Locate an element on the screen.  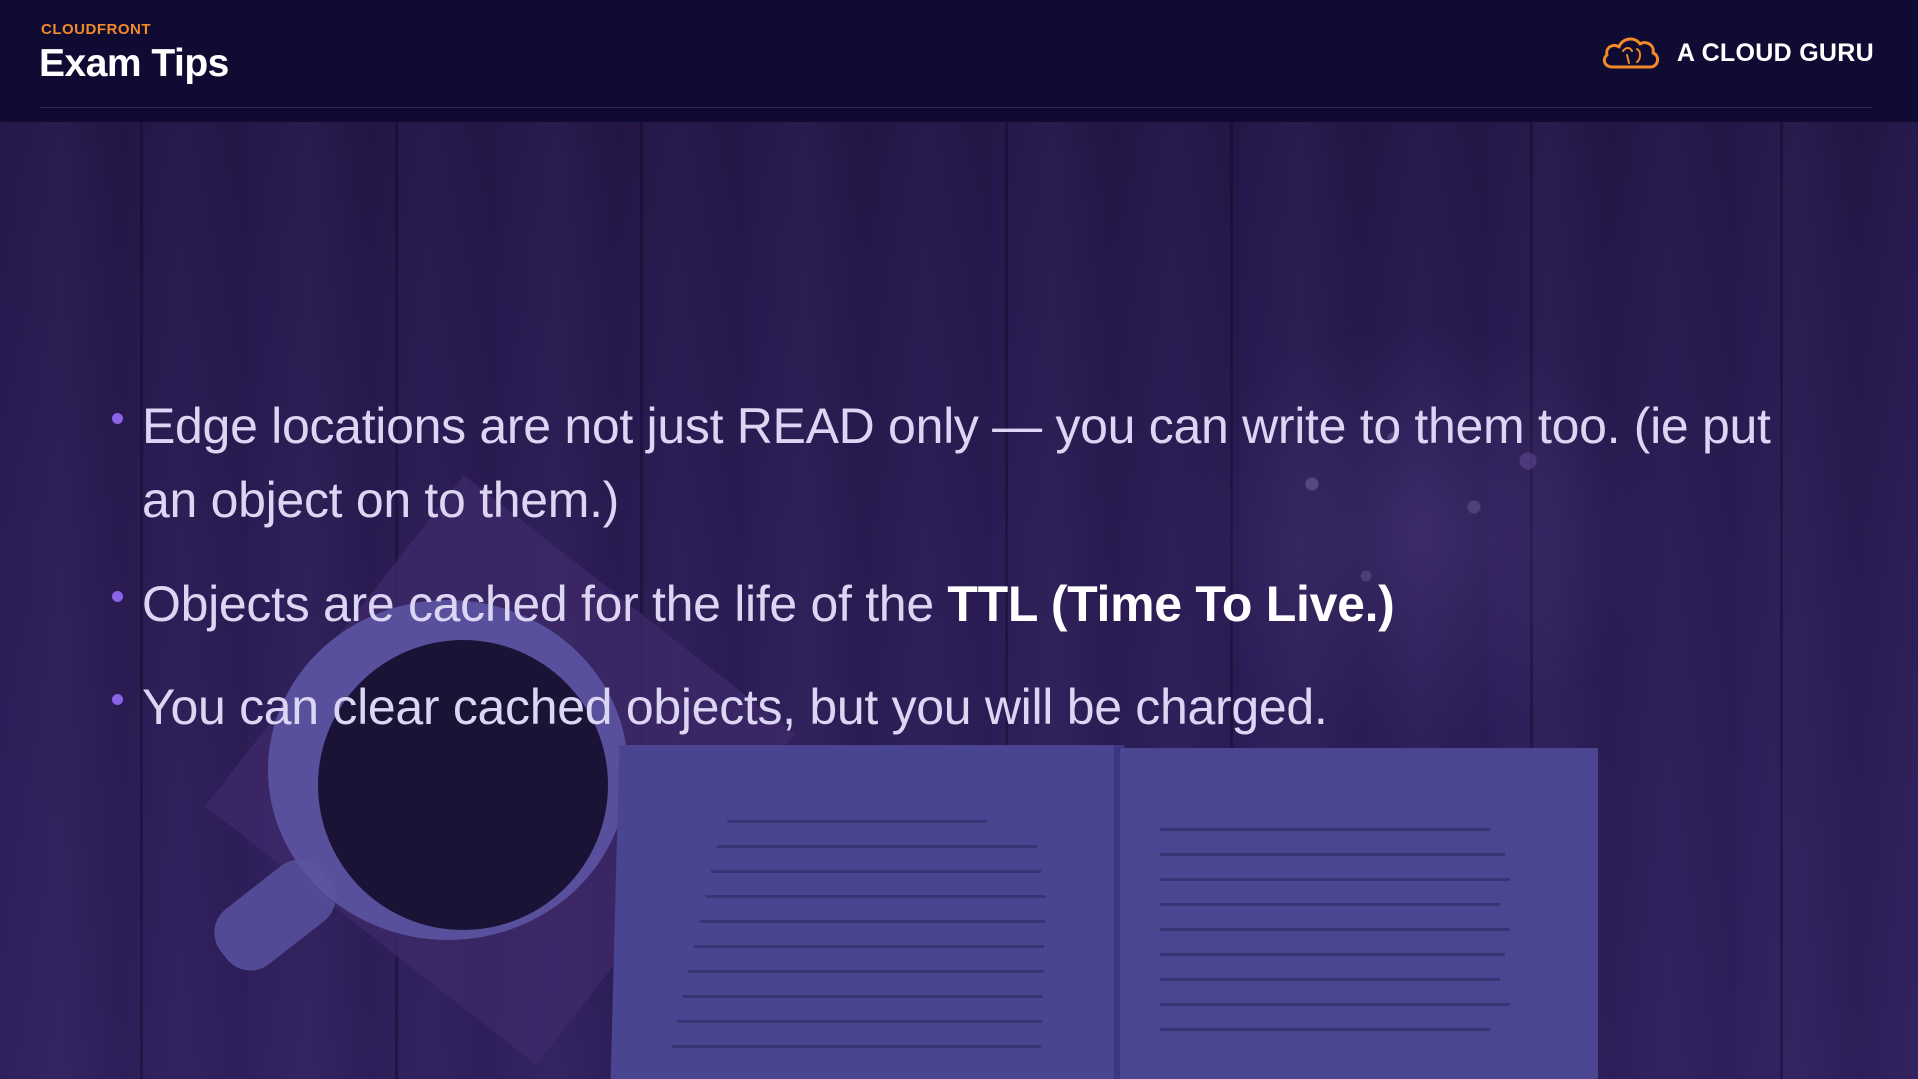
slide-header: CLOUDFRONT Exam Tips A CLOUD GURU is located at coordinates (959, 61).